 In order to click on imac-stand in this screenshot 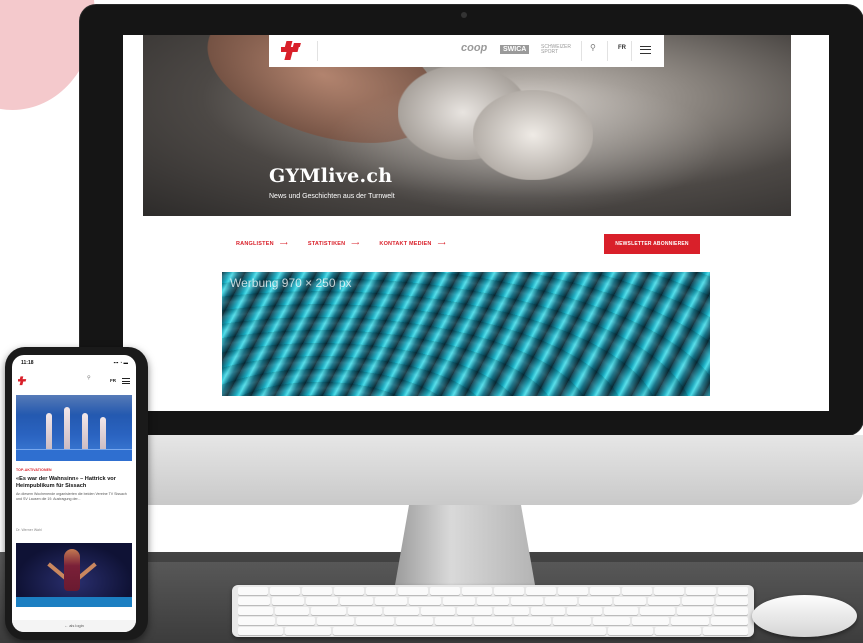, I will do `click(465, 545)`.